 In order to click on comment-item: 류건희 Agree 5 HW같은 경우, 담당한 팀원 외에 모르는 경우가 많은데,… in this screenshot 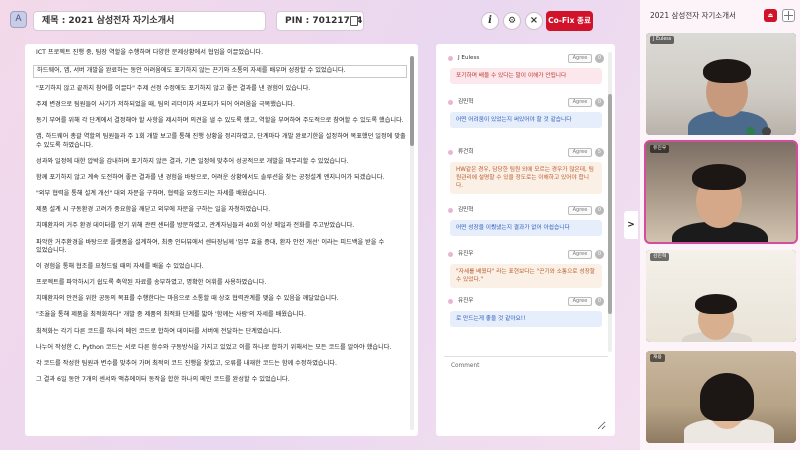, I will do `click(525, 171)`.